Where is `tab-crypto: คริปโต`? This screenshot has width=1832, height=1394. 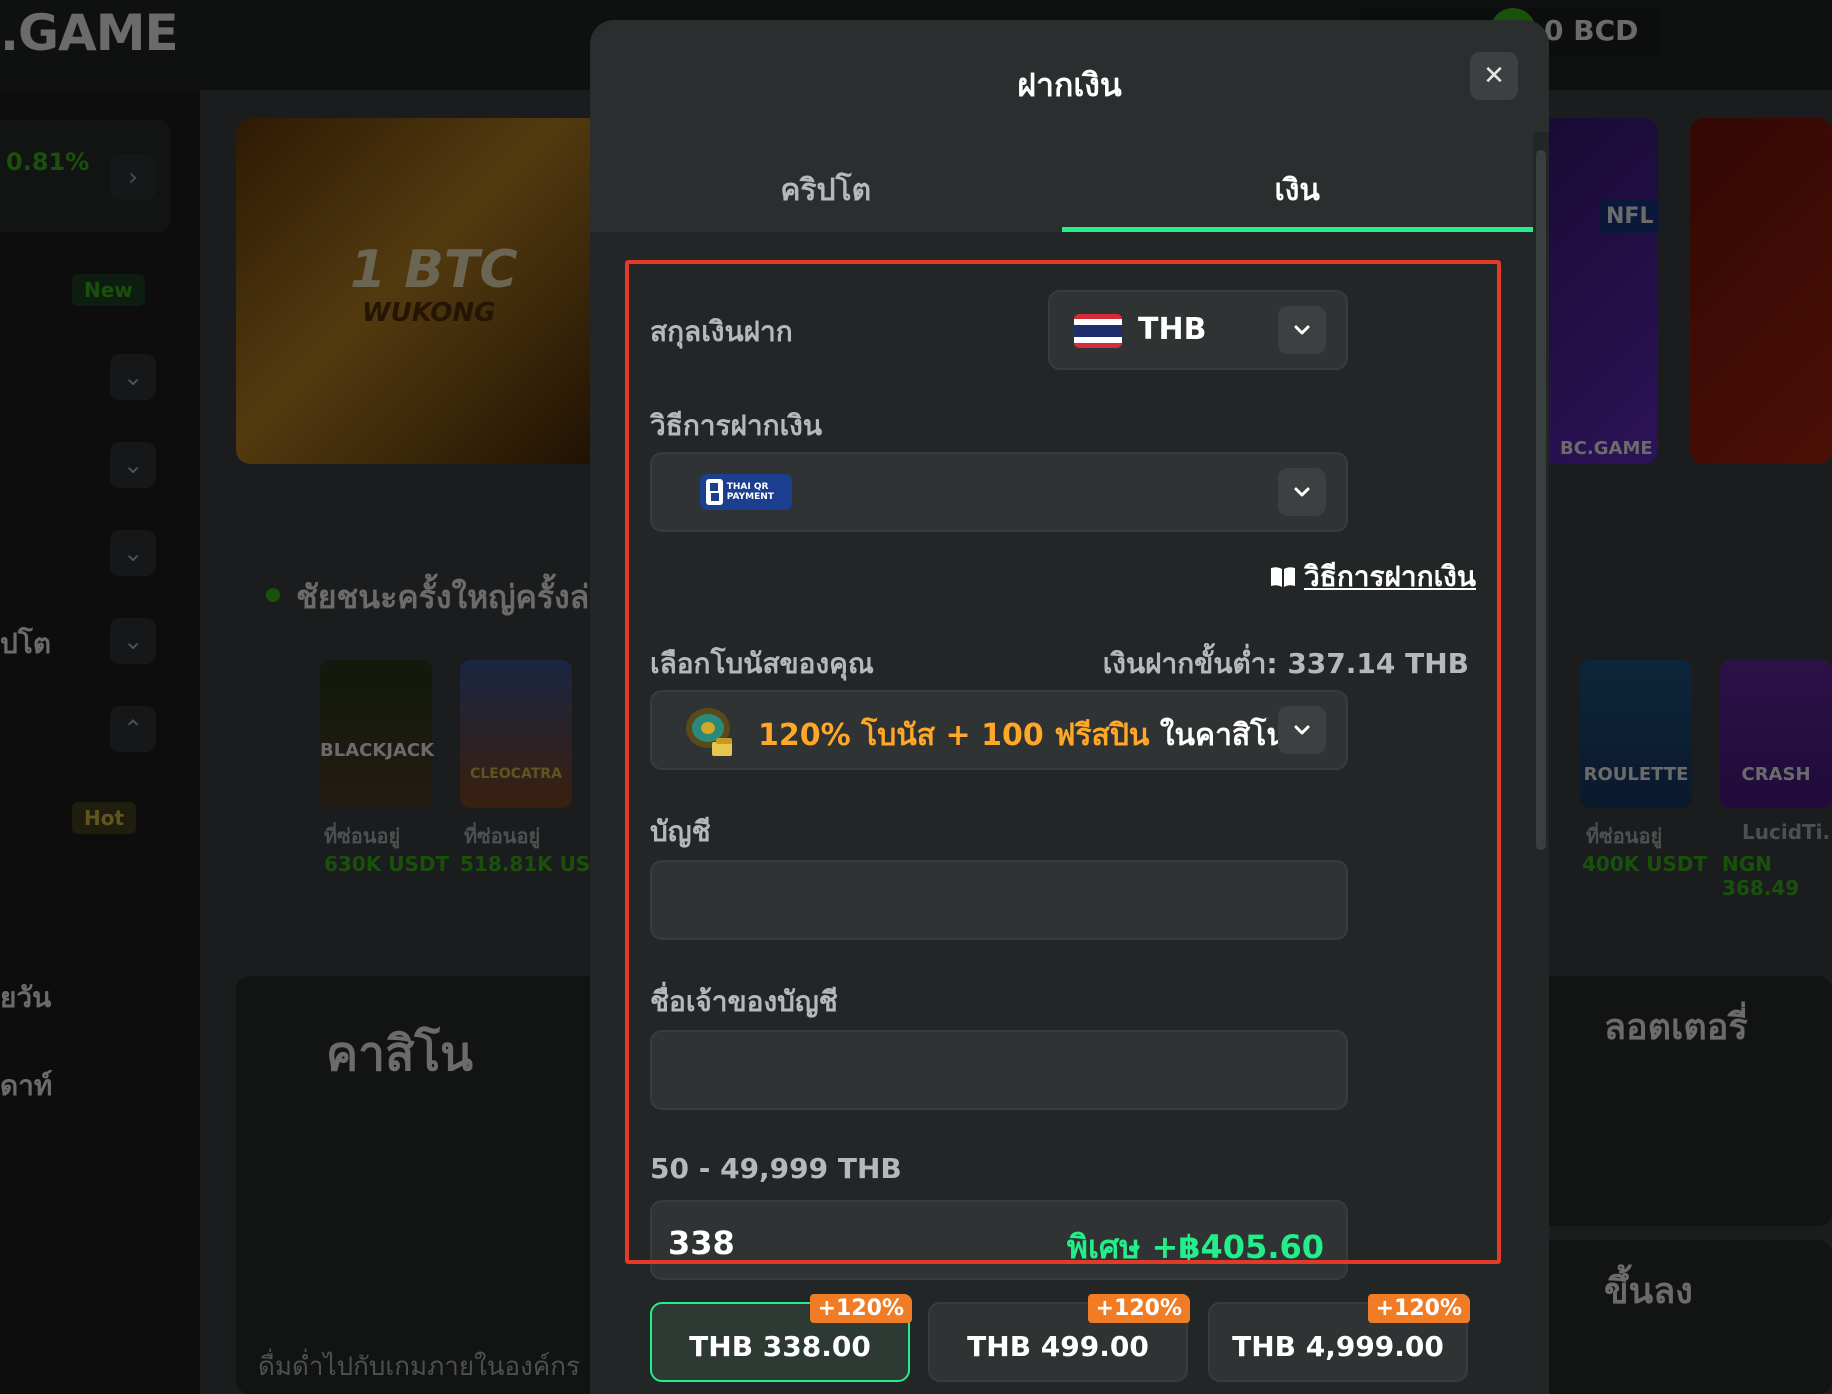
tab-crypto: คริปโต is located at coordinates (826, 190).